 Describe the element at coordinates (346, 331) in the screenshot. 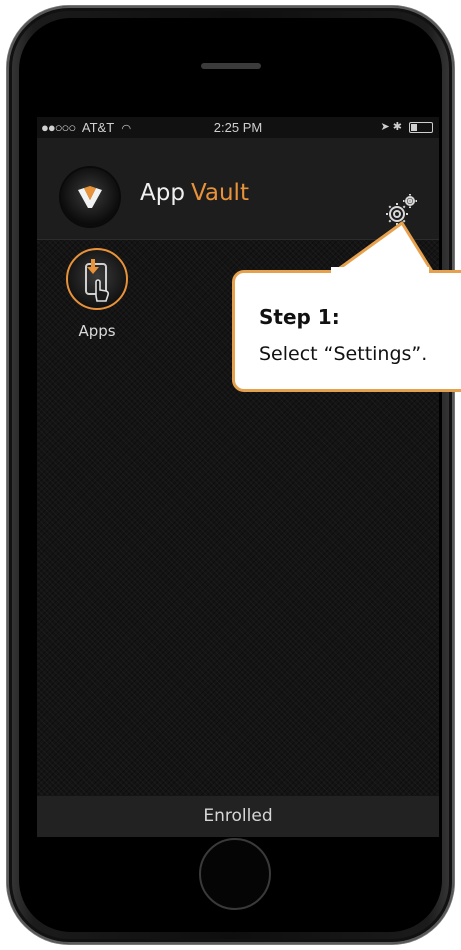

I see `step-callout: Step 1: Select “Settings”.` at that location.